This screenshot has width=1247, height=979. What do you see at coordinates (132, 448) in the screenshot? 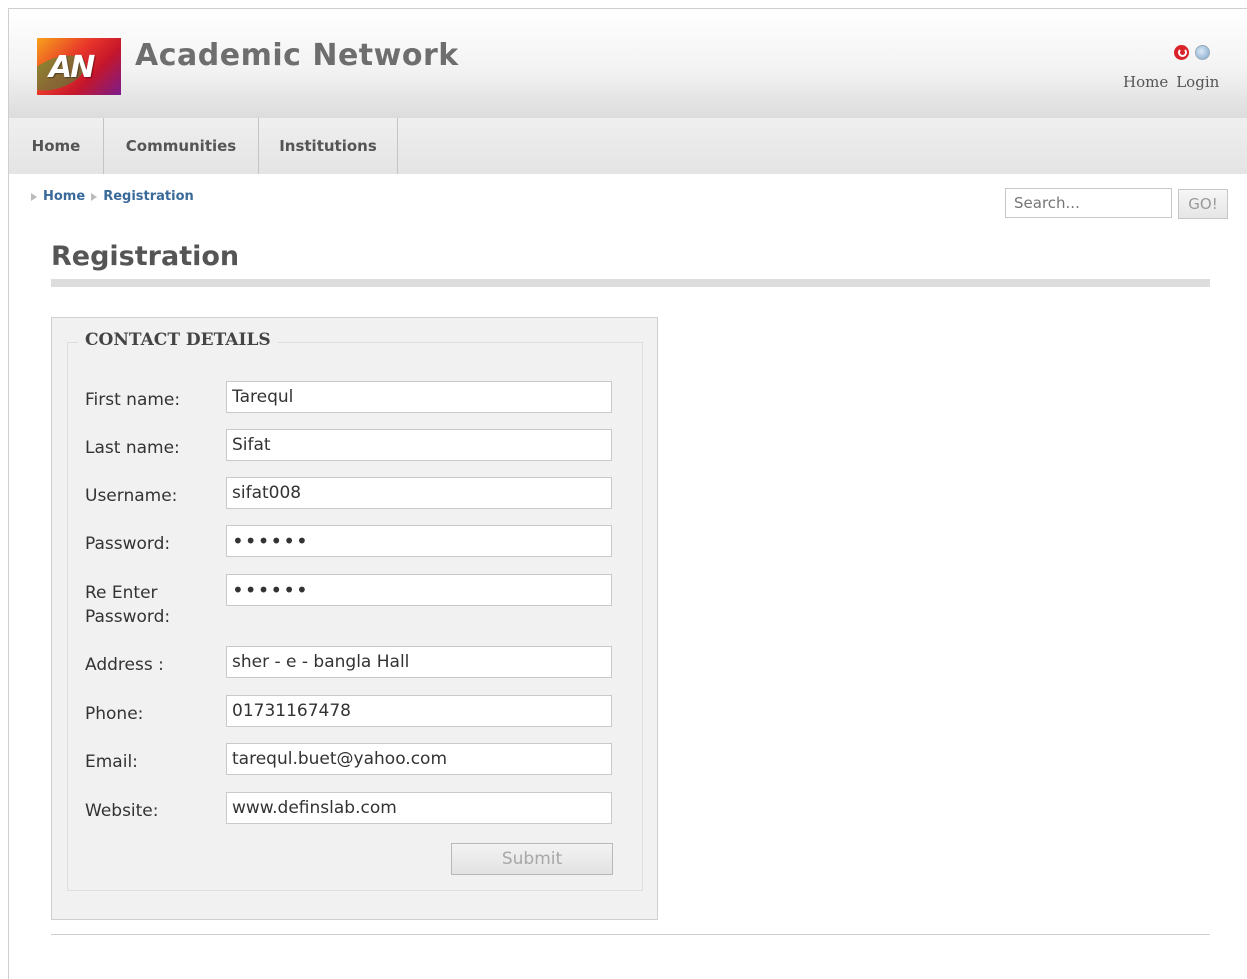
I see `last-name-label: Last name:` at bounding box center [132, 448].